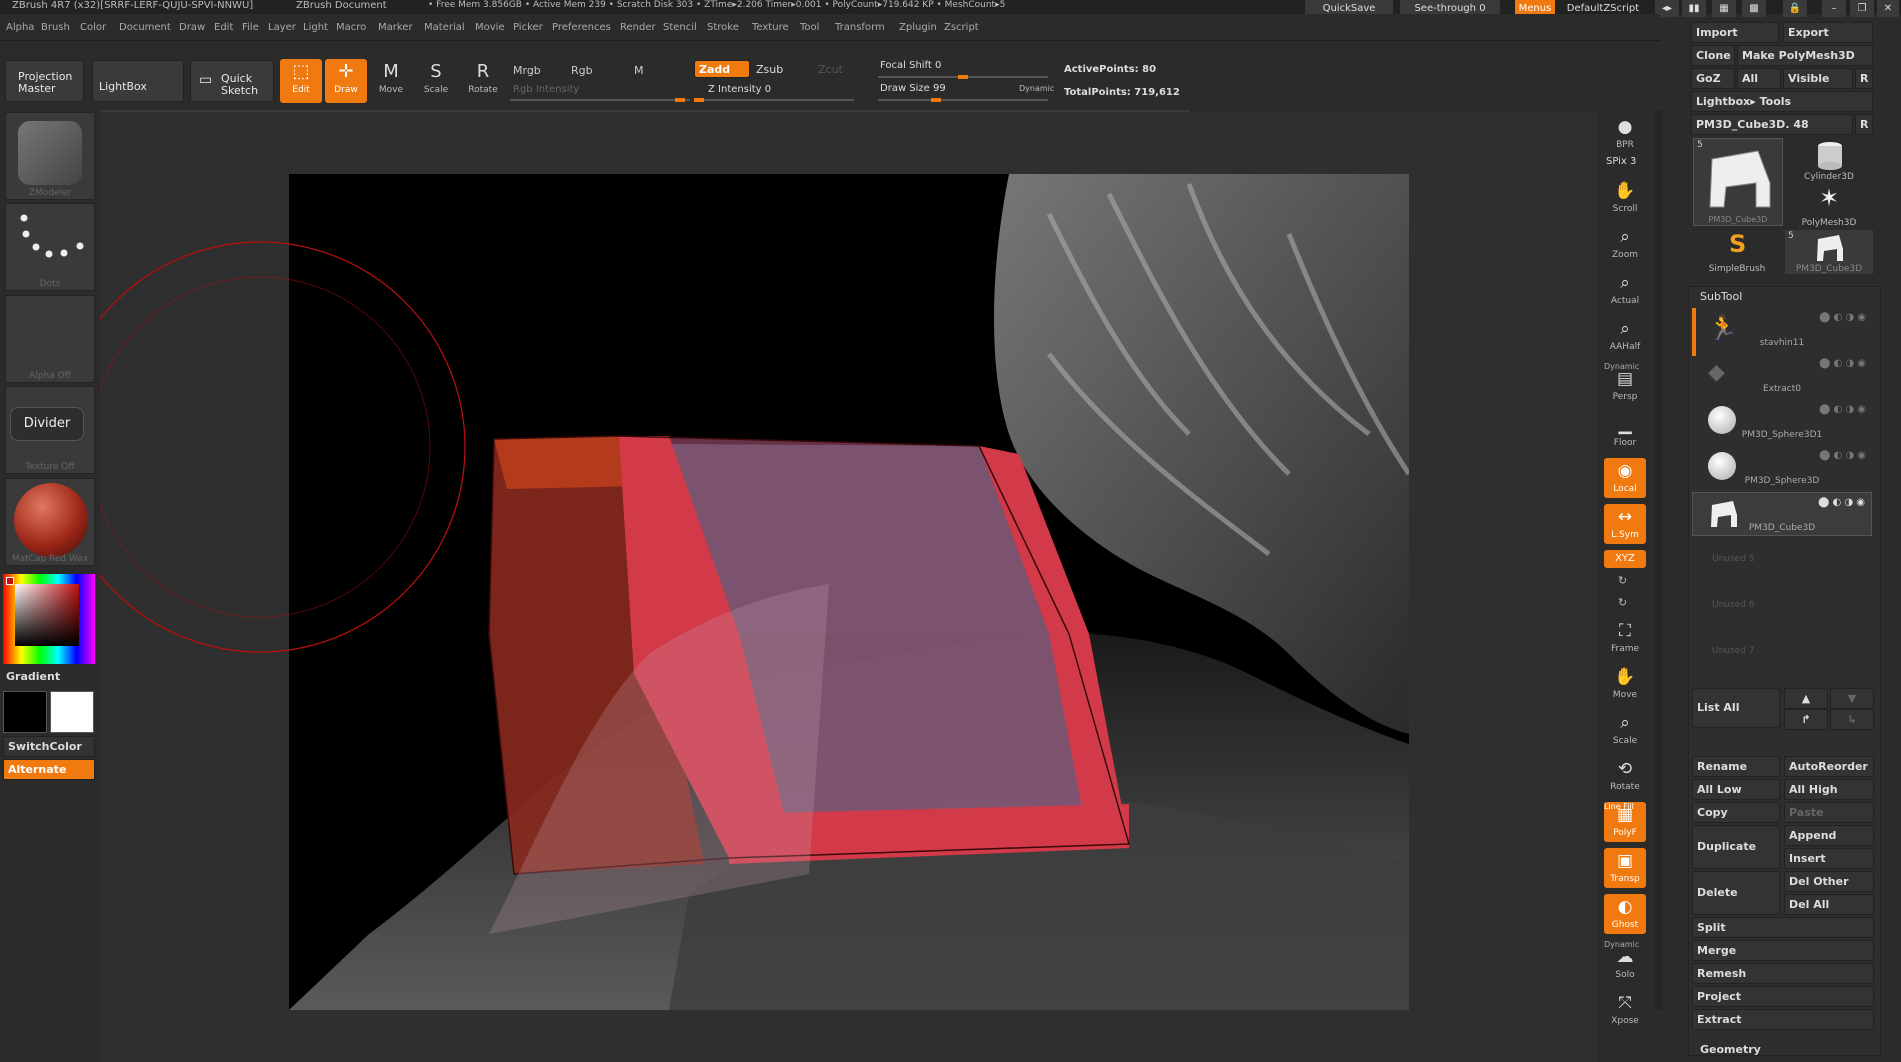 Image resolution: width=1901 pixels, height=1062 pixels. Describe the element at coordinates (1036, 88) in the screenshot. I see `dynamic-toggle: Dynamic` at that location.